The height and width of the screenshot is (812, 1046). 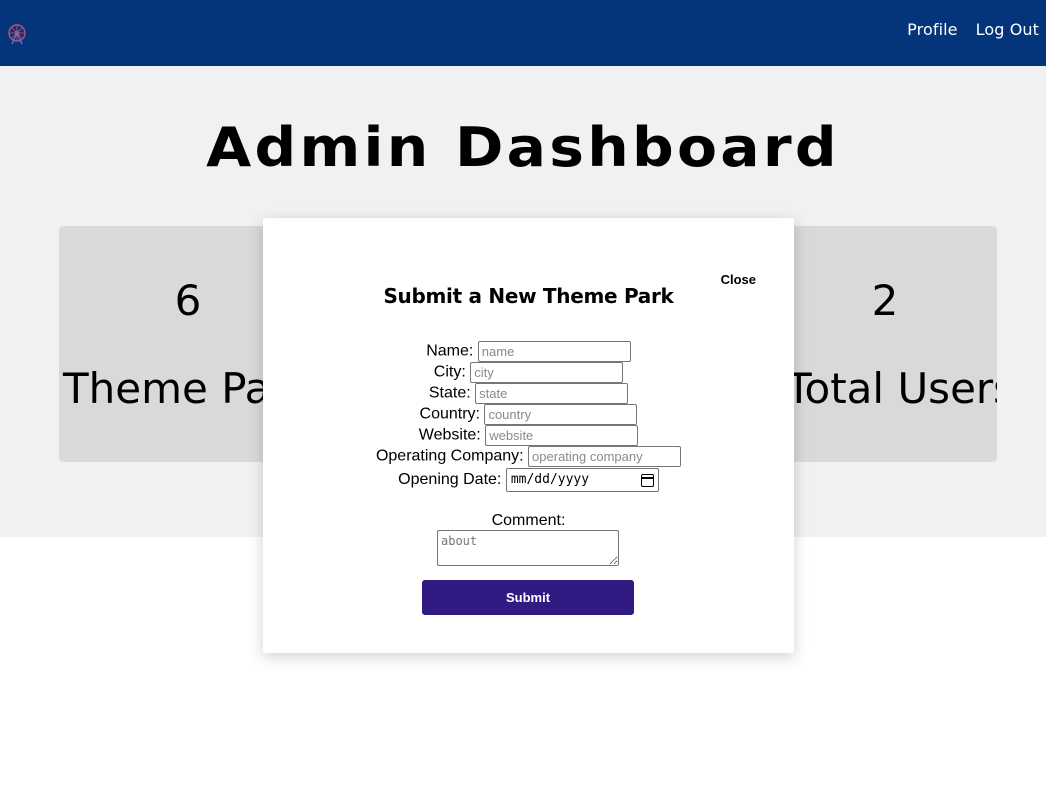 I want to click on profile-link: Profile, so click(x=932, y=29).